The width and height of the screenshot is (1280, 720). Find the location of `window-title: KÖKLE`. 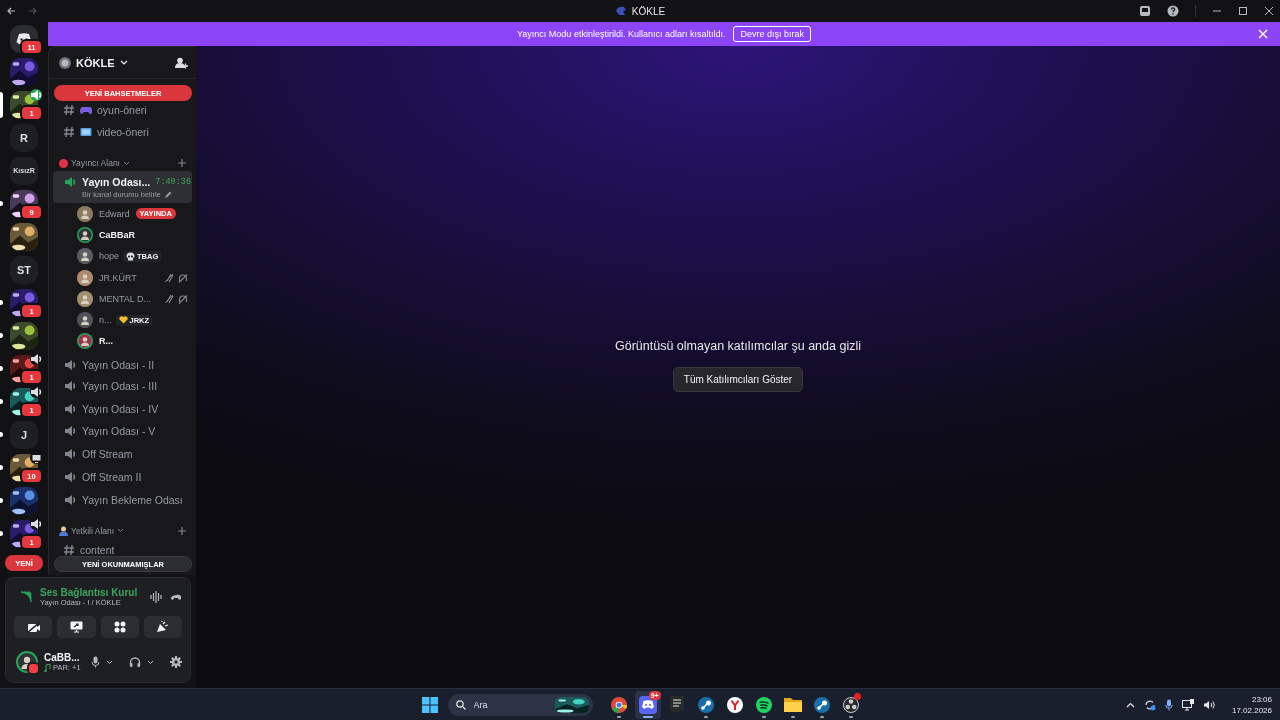

window-title: KÖKLE is located at coordinates (648, 11).